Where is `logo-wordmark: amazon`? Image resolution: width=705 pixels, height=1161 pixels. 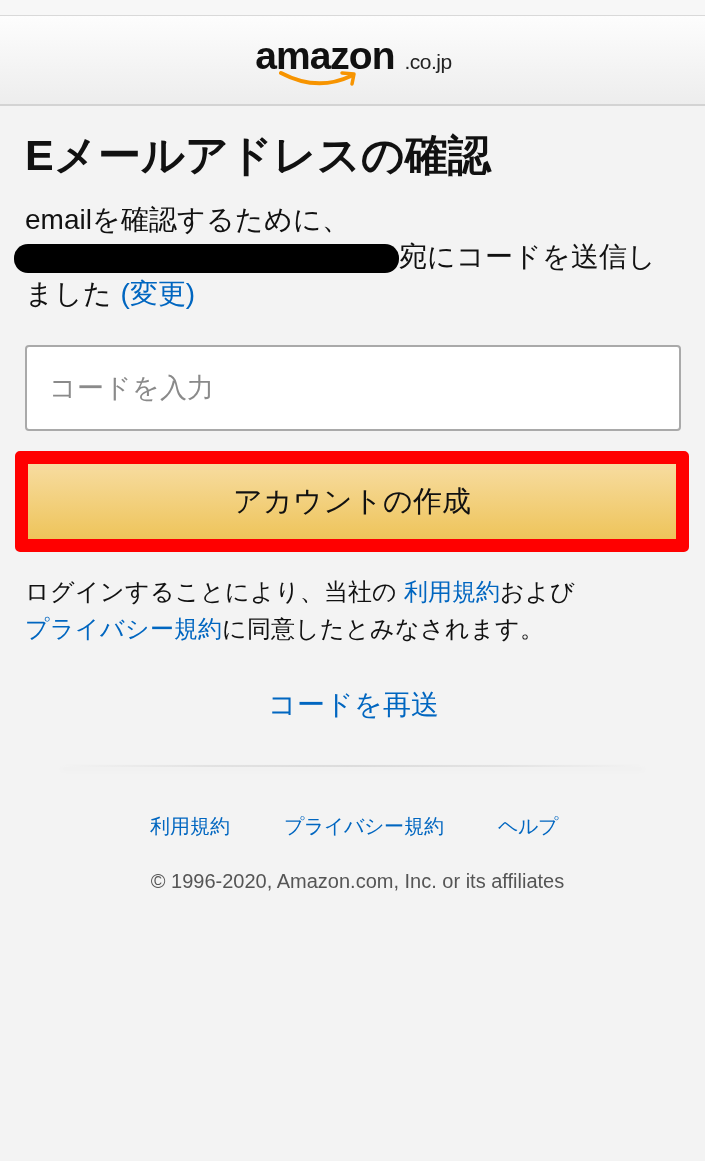 logo-wordmark: amazon is located at coordinates (325, 55).